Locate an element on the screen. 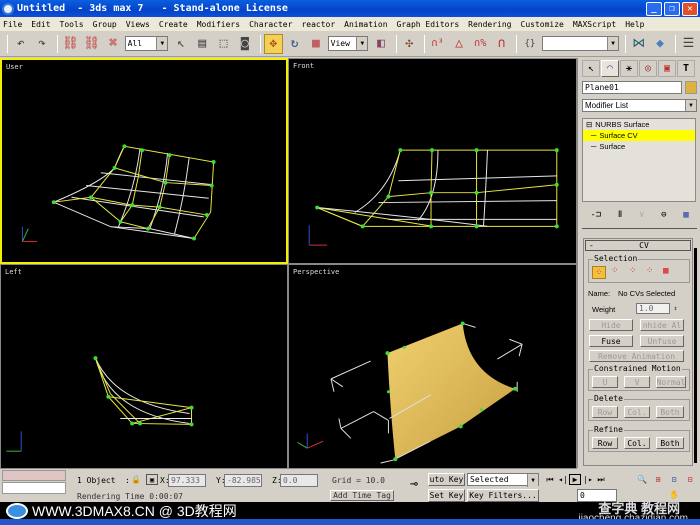 The width and height of the screenshot is (700, 525). select-and-rotate-icon: ↻ is located at coordinates (294, 44).